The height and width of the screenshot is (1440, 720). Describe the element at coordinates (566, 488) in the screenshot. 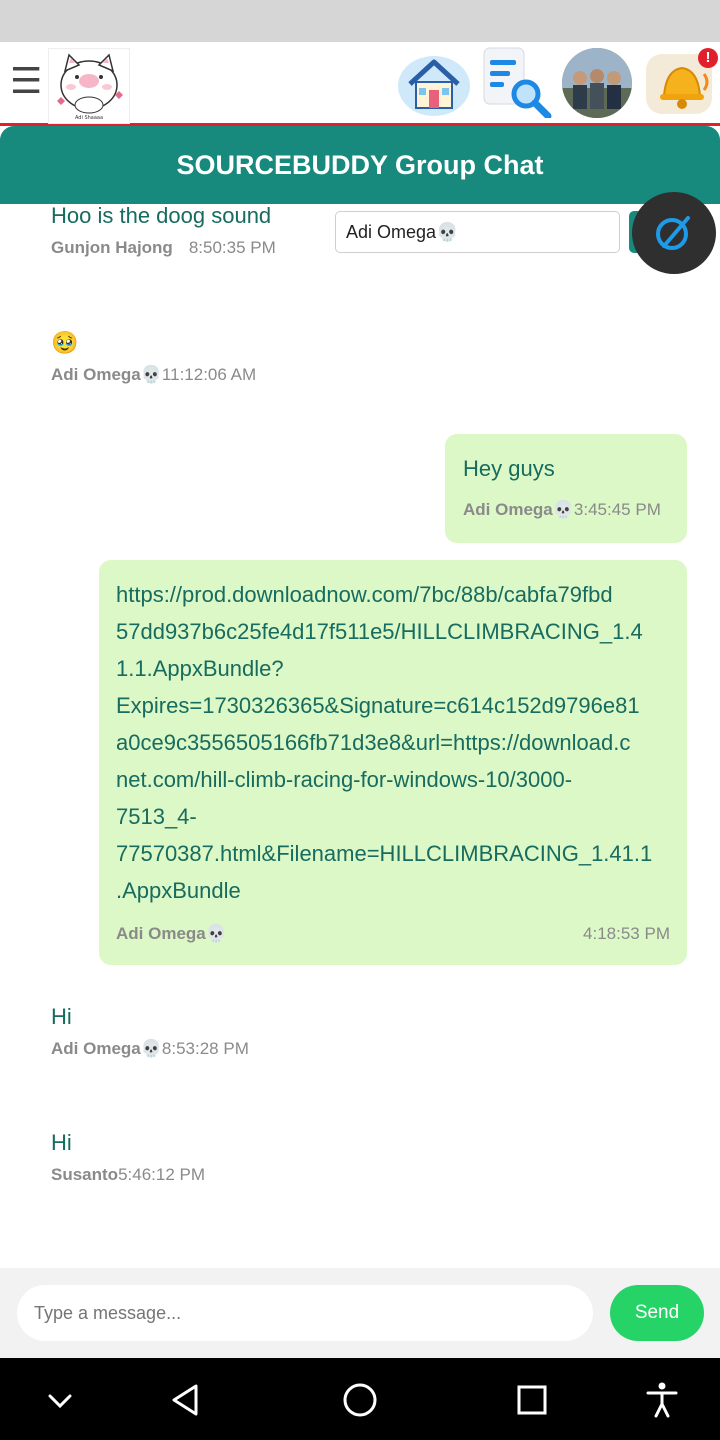

I see `message-bubble: Hey guys Adi Omega💀3:45:45 PM` at that location.